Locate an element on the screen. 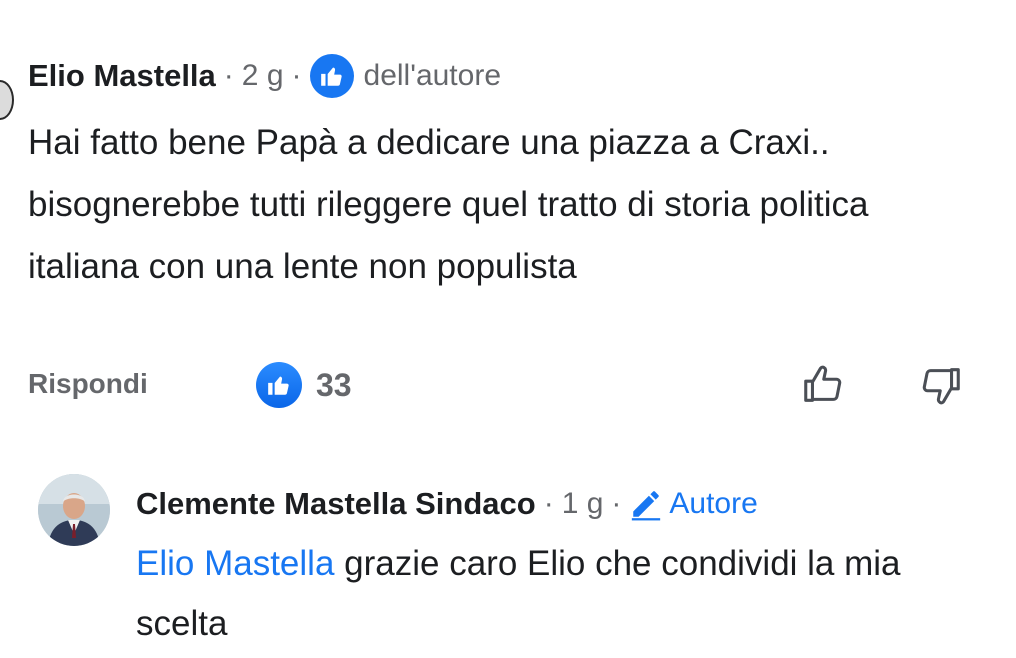 The height and width of the screenshot is (658, 1016). like-count: 33 is located at coordinates (334, 384).